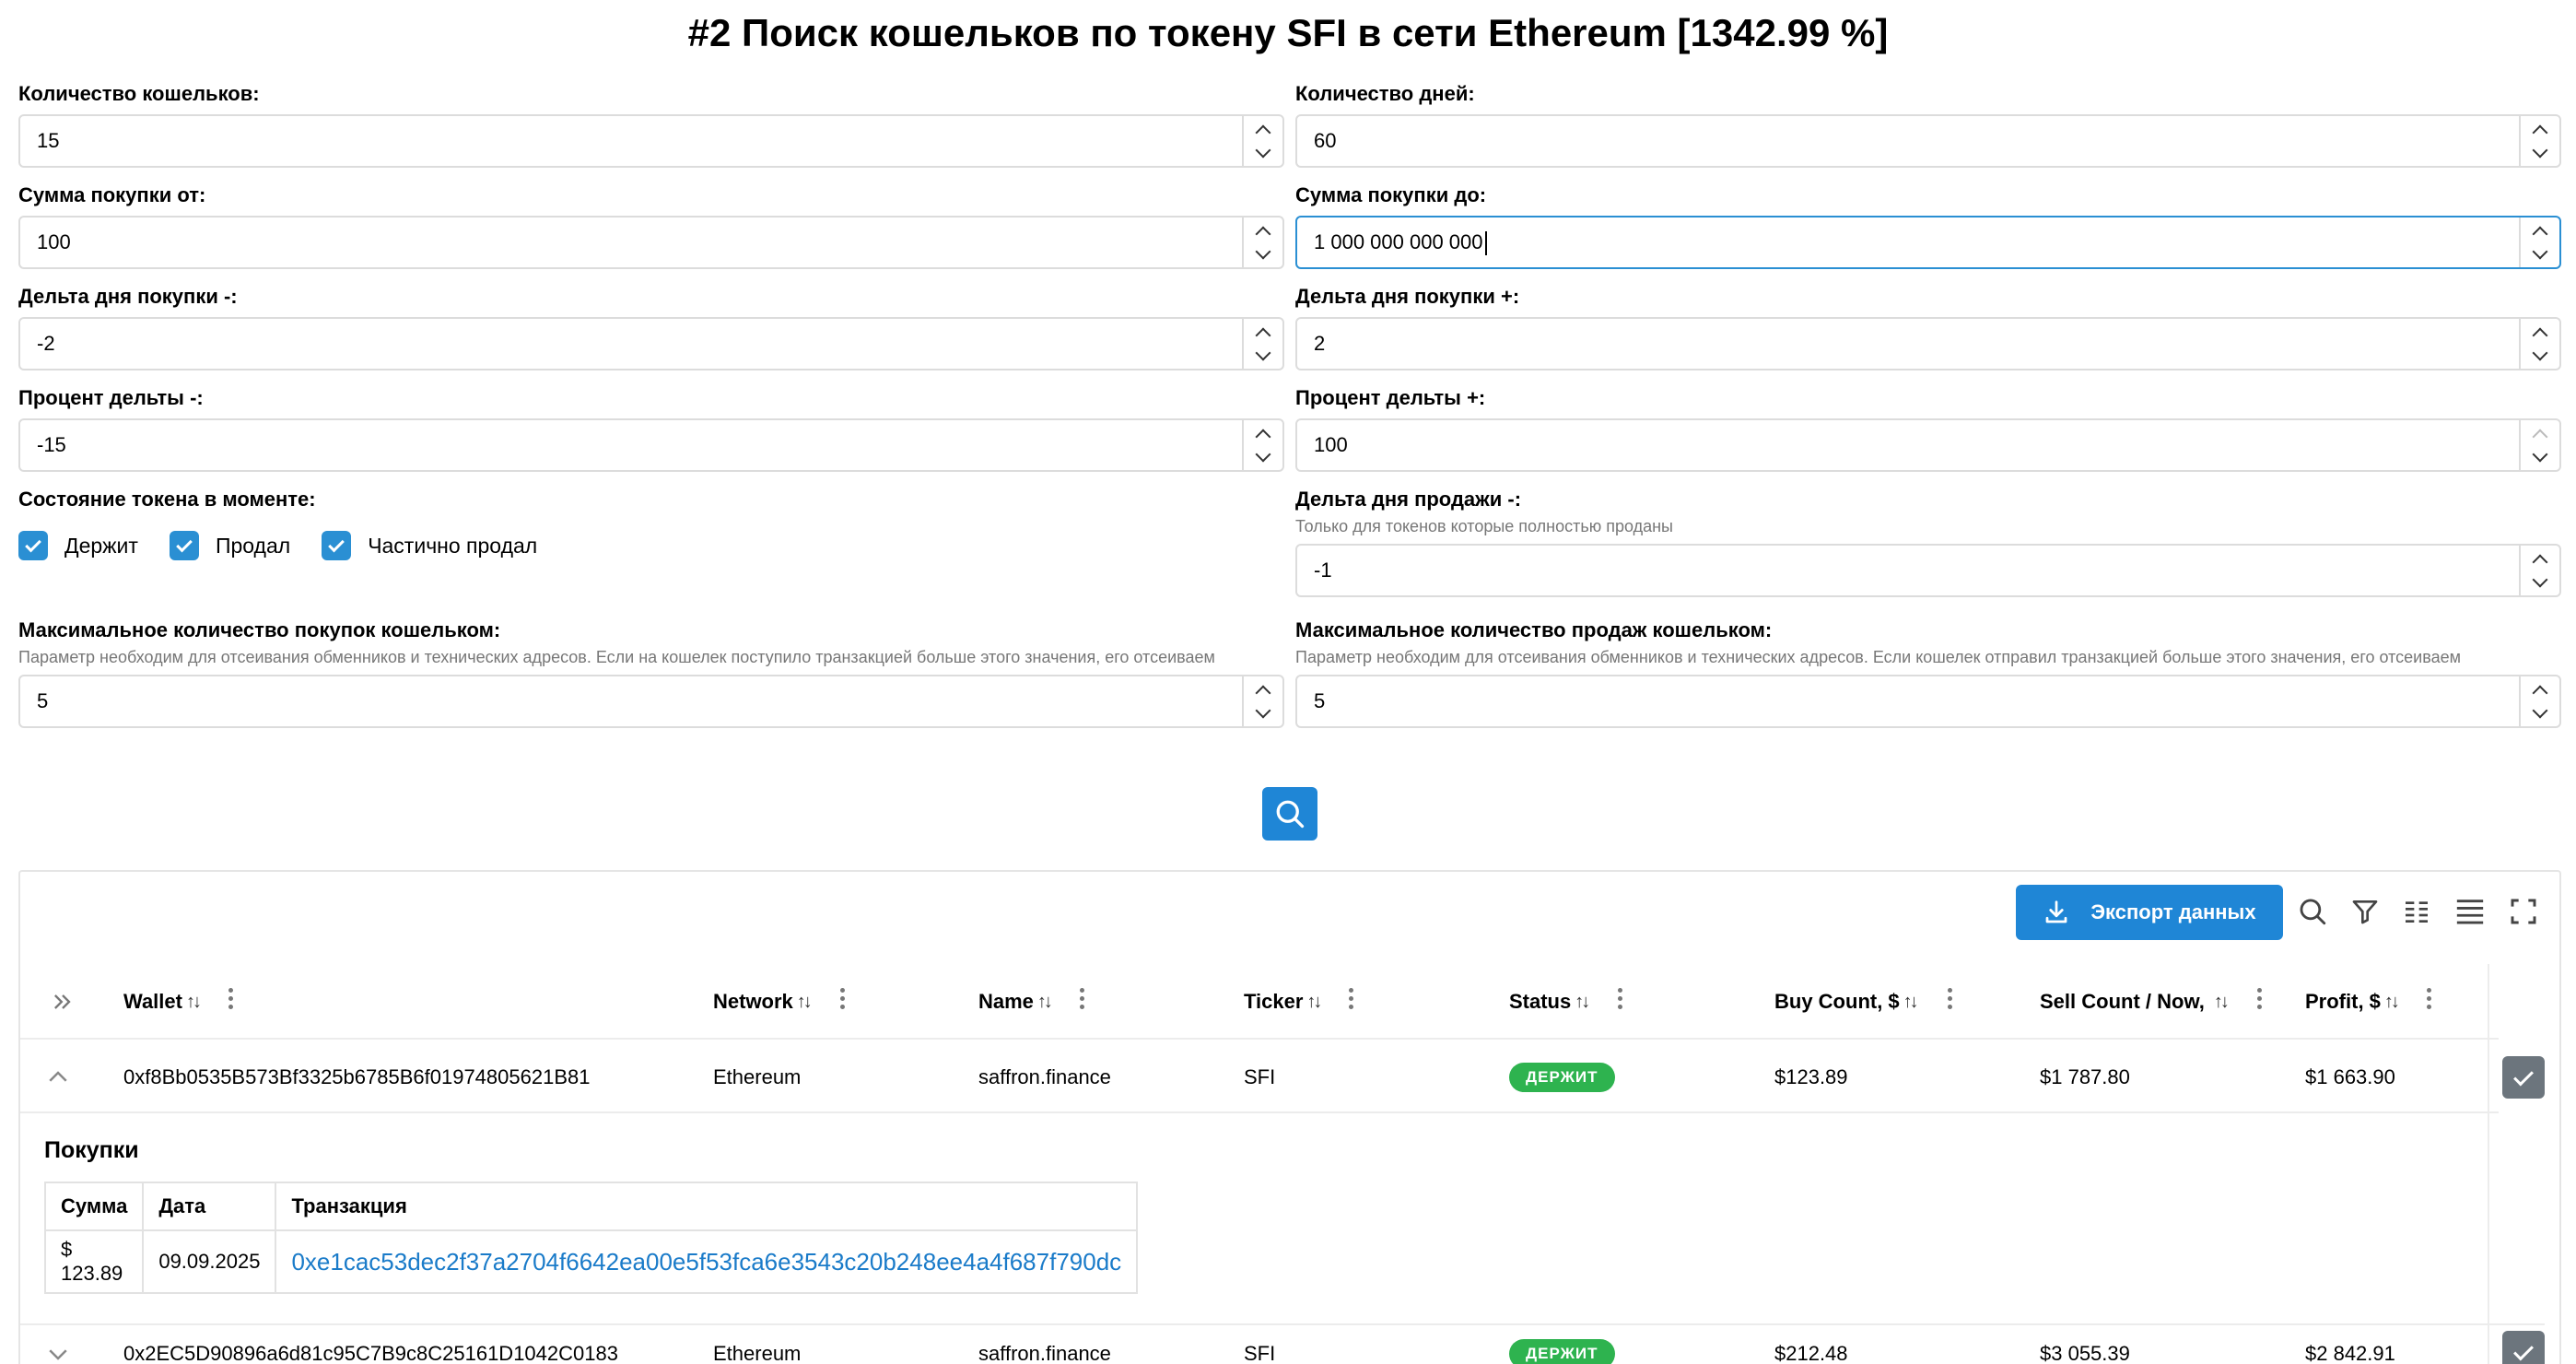 The width and height of the screenshot is (2576, 1364). What do you see at coordinates (1562, 1077) in the screenshot?
I see `status-badge: ДЕРЖИТ` at bounding box center [1562, 1077].